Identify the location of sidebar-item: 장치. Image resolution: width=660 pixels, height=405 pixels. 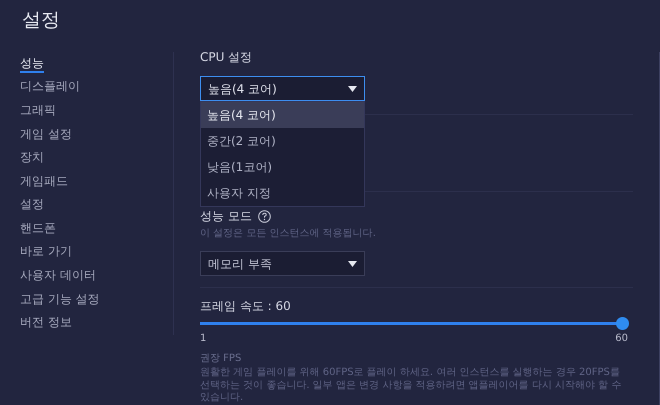
(32, 158).